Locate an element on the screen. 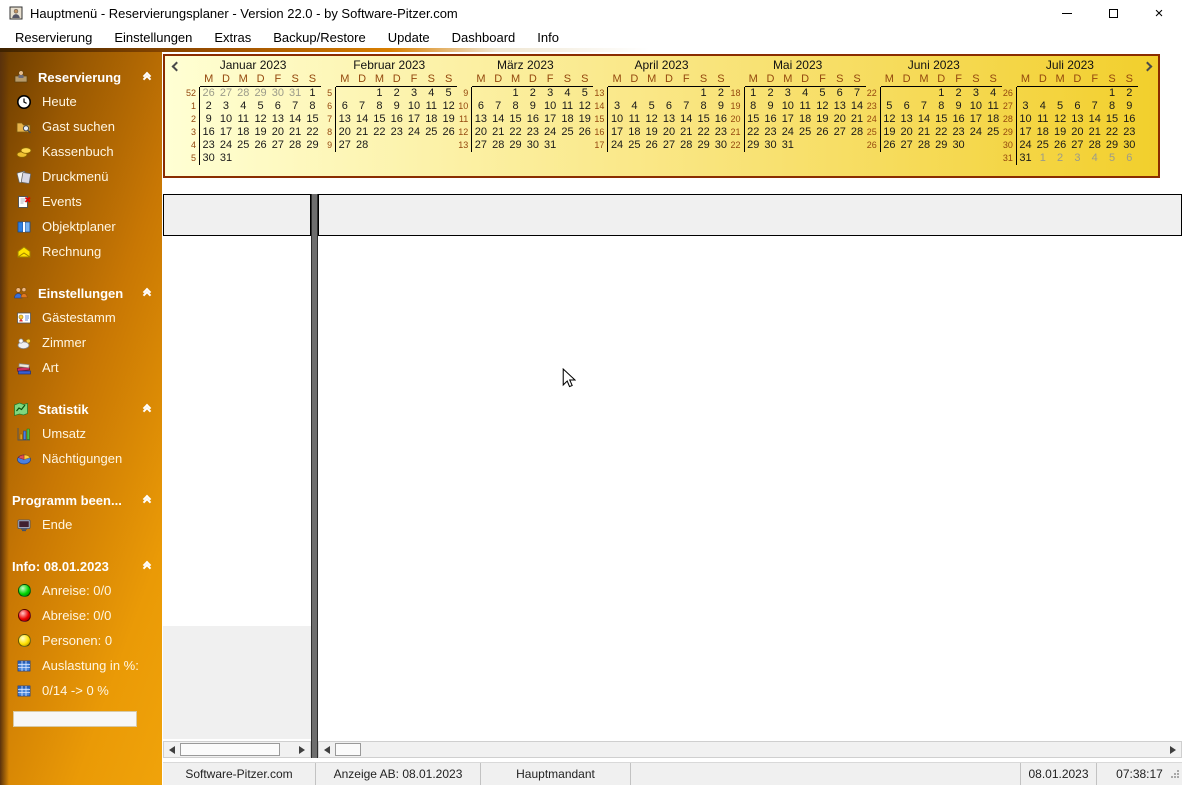  day-cell: 4 is located at coordinates (567, 93).